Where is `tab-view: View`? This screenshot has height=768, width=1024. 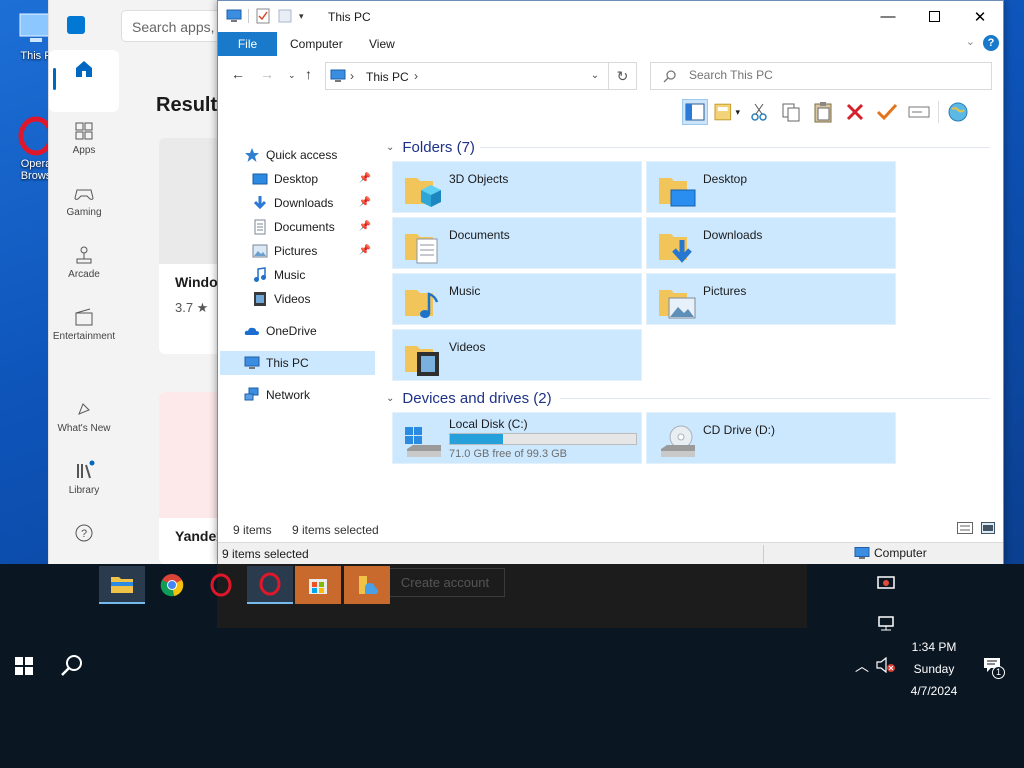
tab-view: View is located at coordinates (382, 44).